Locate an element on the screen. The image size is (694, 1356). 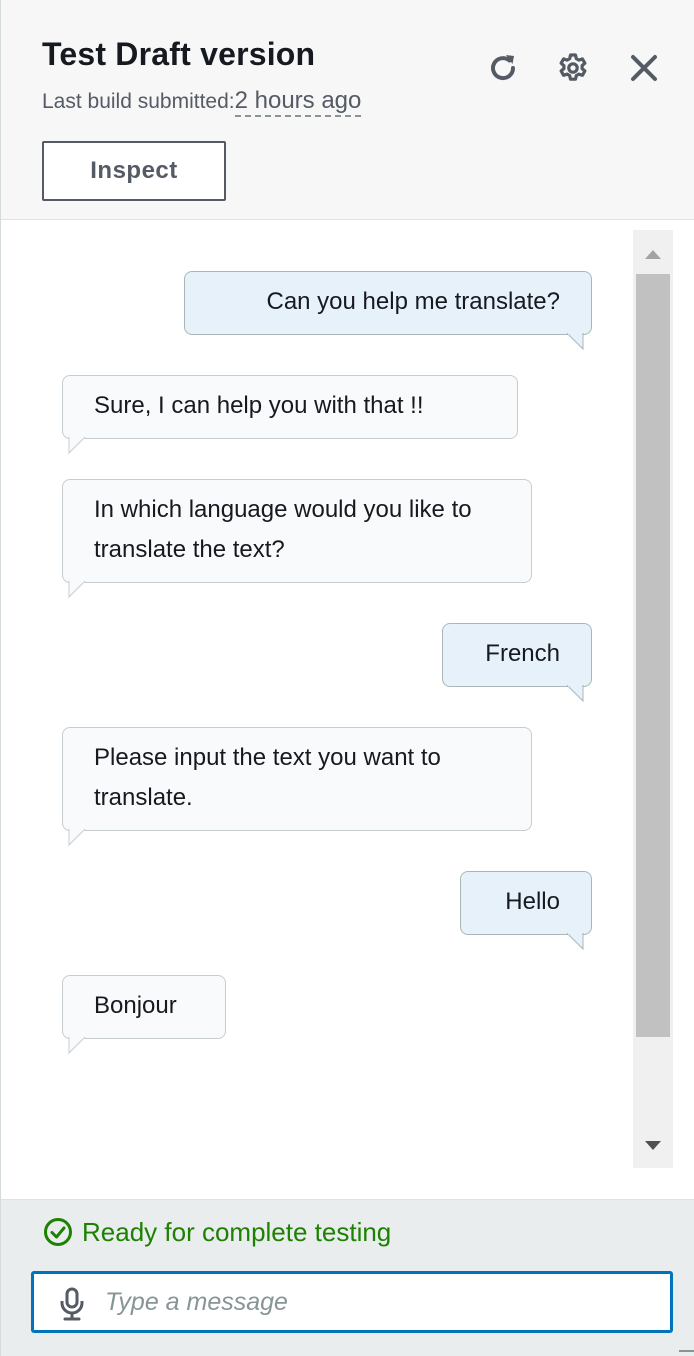
check-circle-icon is located at coordinates (58, 1232).